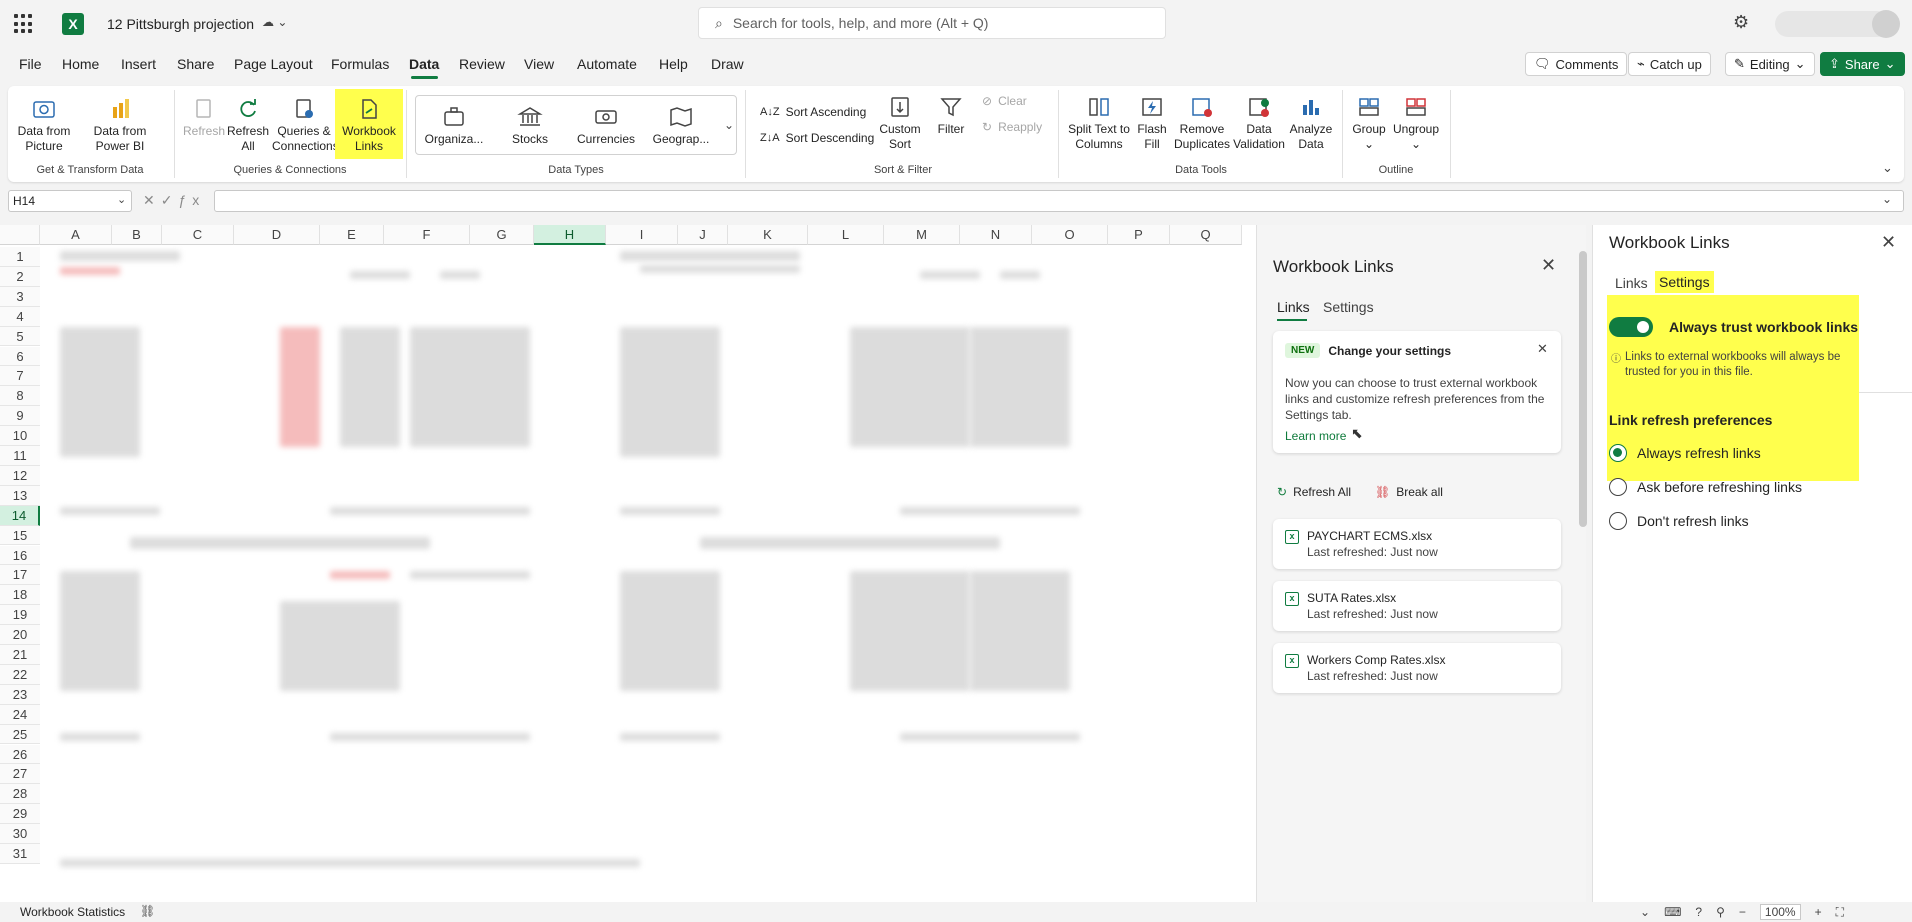  What do you see at coordinates (120, 125) in the screenshot?
I see `data-from-power-bi-button: Data from Power BI` at bounding box center [120, 125].